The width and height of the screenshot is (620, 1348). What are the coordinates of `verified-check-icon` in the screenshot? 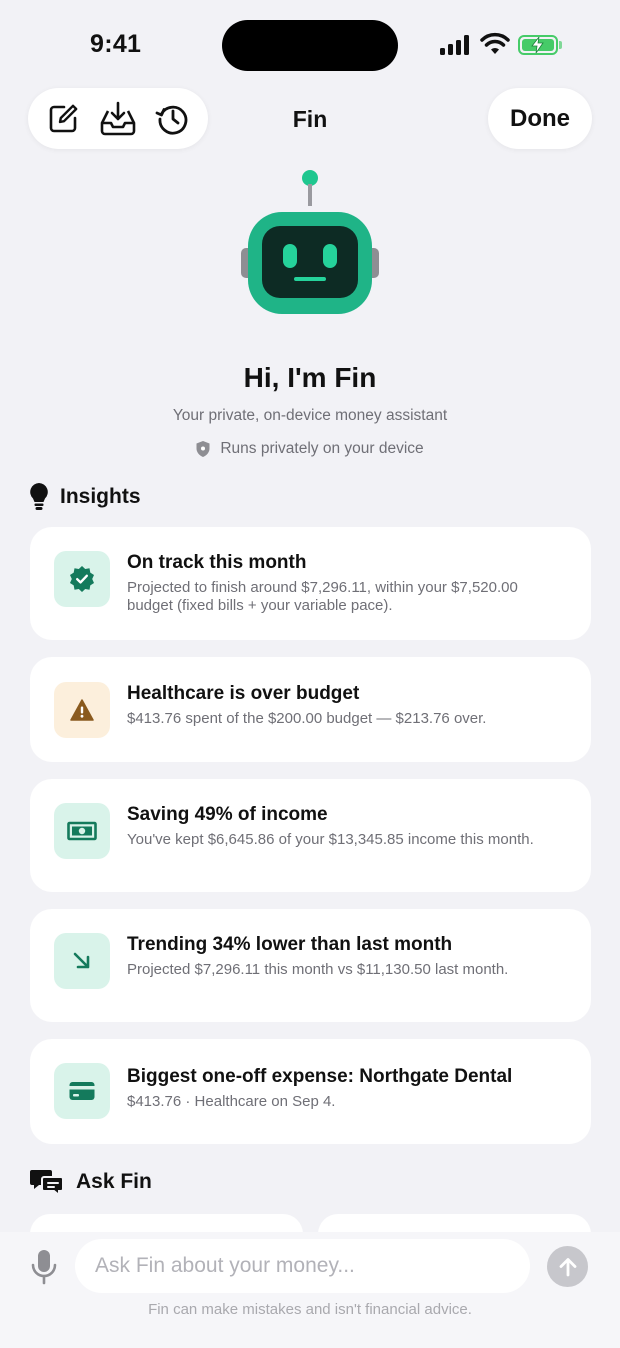 It's located at (82, 579).